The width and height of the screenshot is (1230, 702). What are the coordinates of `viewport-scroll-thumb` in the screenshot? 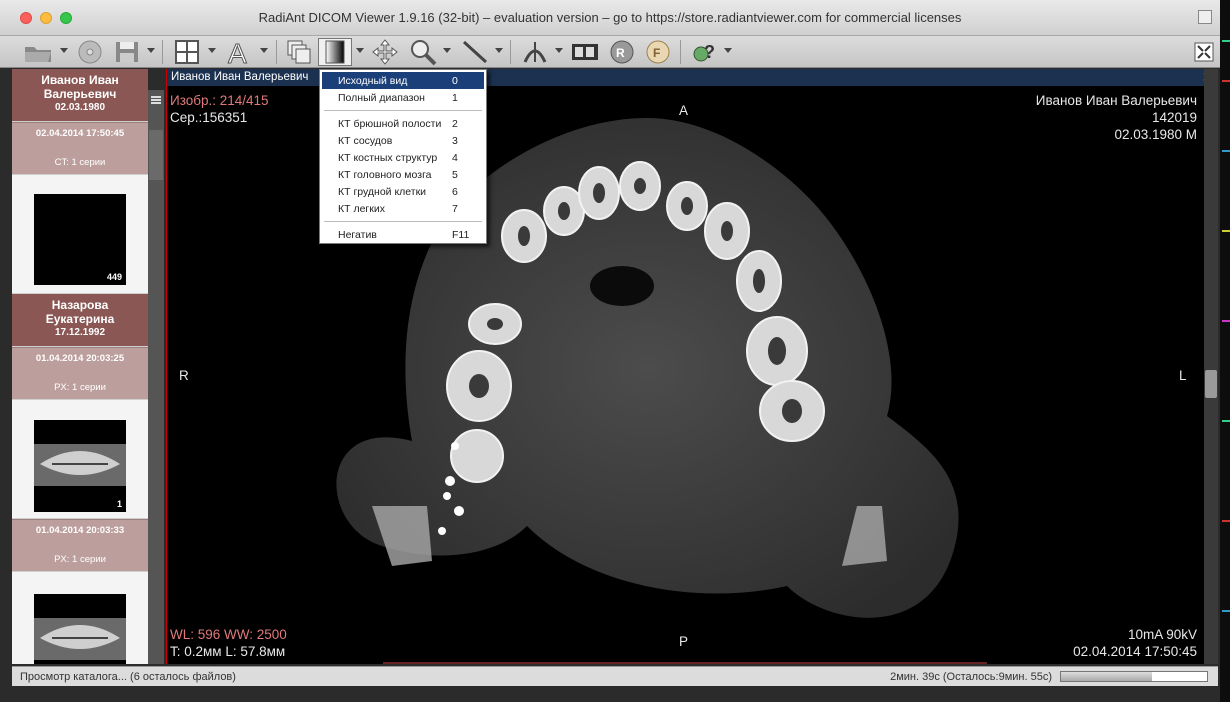 It's located at (1211, 384).